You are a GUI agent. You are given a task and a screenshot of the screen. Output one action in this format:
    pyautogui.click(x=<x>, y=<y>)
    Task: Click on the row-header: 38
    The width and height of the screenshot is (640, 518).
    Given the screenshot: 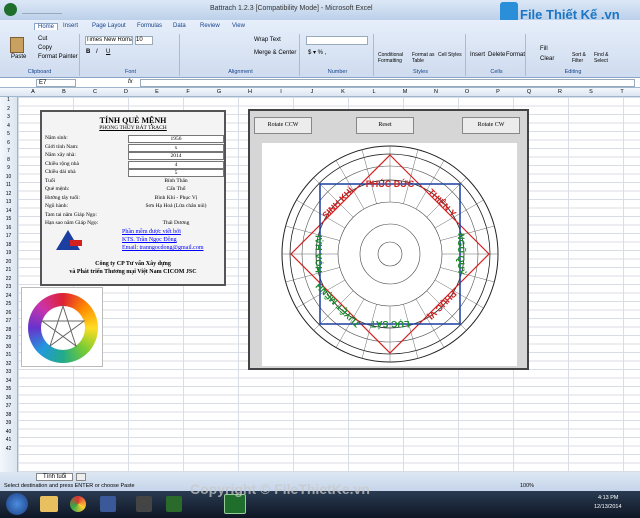 What is the action you would take?
    pyautogui.click(x=8, y=415)
    